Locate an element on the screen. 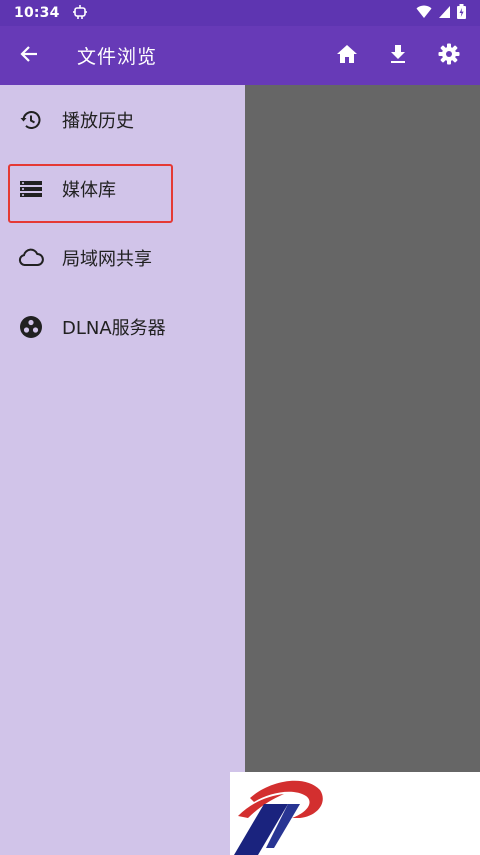 The width and height of the screenshot is (480, 855). home-button is located at coordinates (346, 55).